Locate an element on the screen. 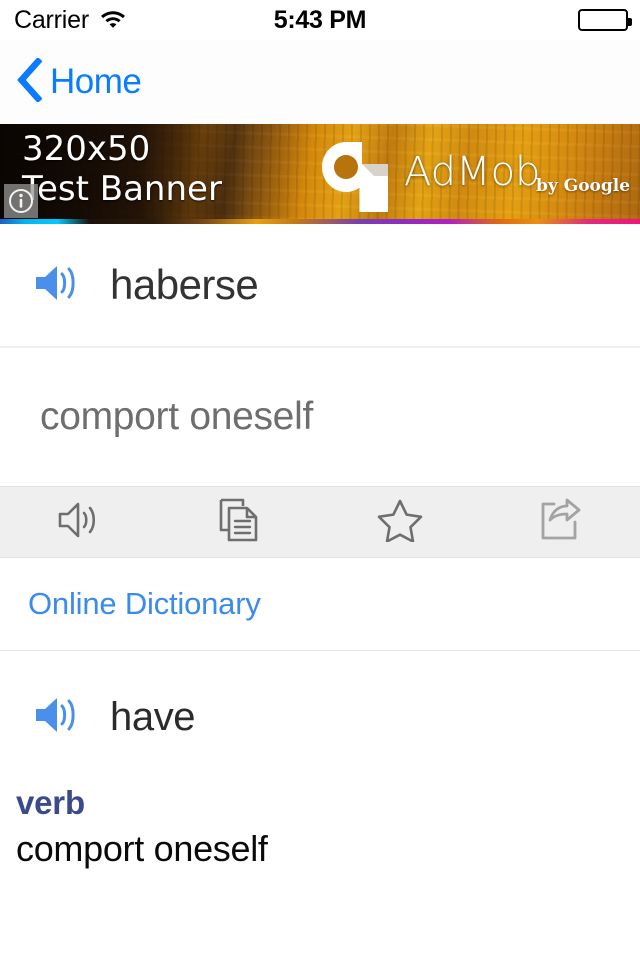 The image size is (640, 960). speak-button is located at coordinates (80, 522).